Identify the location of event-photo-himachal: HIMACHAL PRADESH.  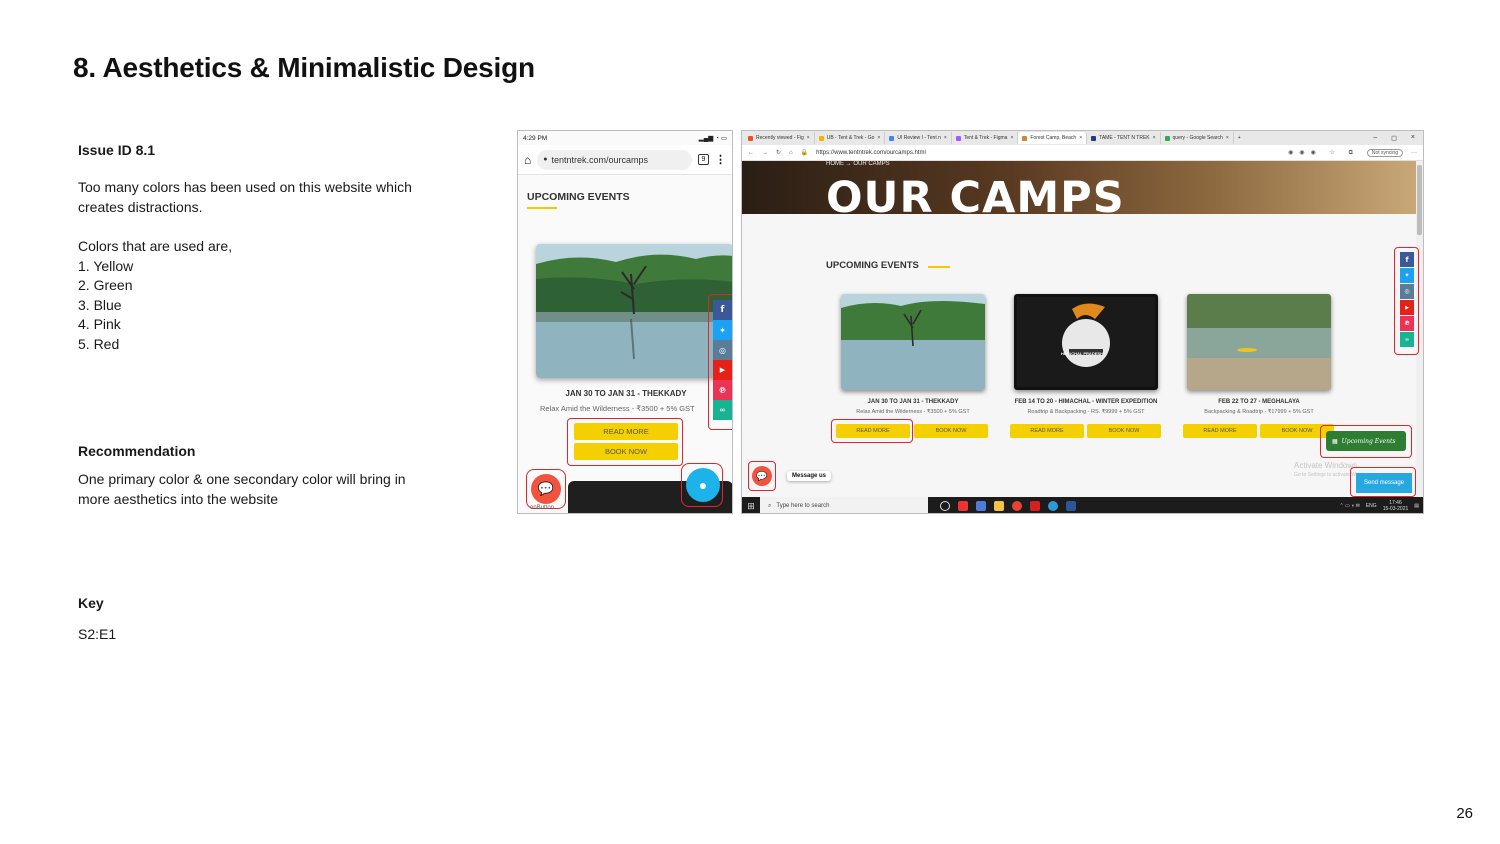
(1086, 342).